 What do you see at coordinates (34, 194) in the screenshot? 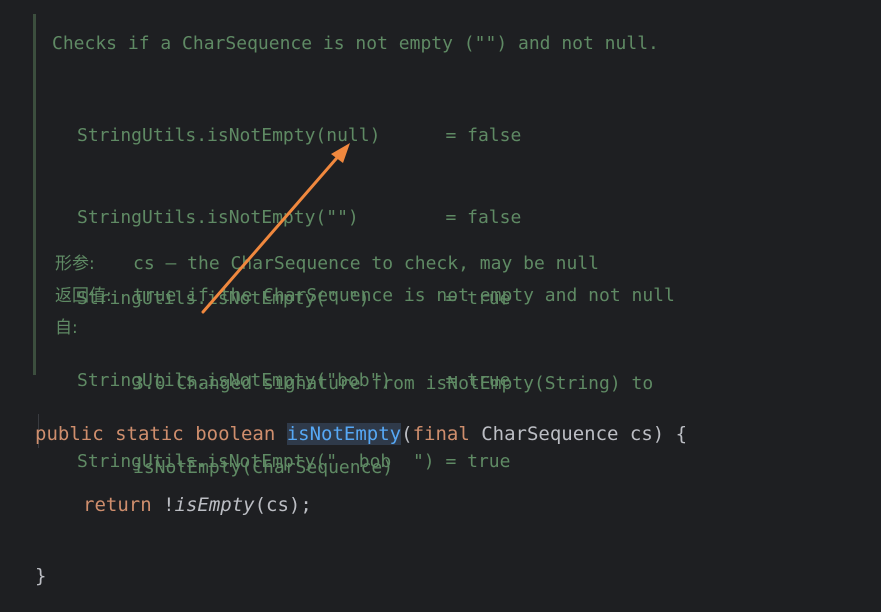
I see `doc-gutter-bar` at bounding box center [34, 194].